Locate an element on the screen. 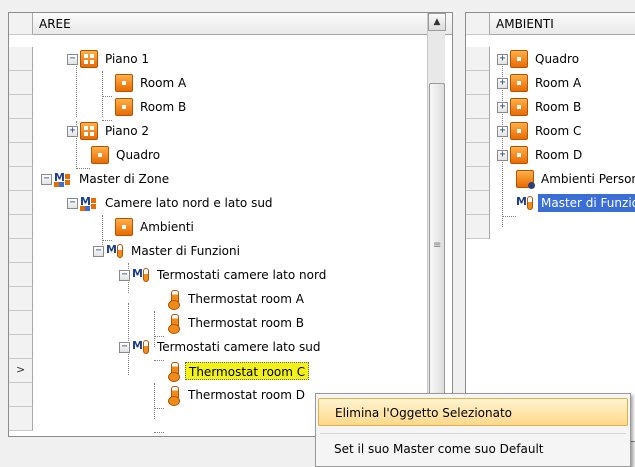 This screenshot has width=635, height=467. tree-item-label: Termostati camere lato sud is located at coordinates (239, 347).